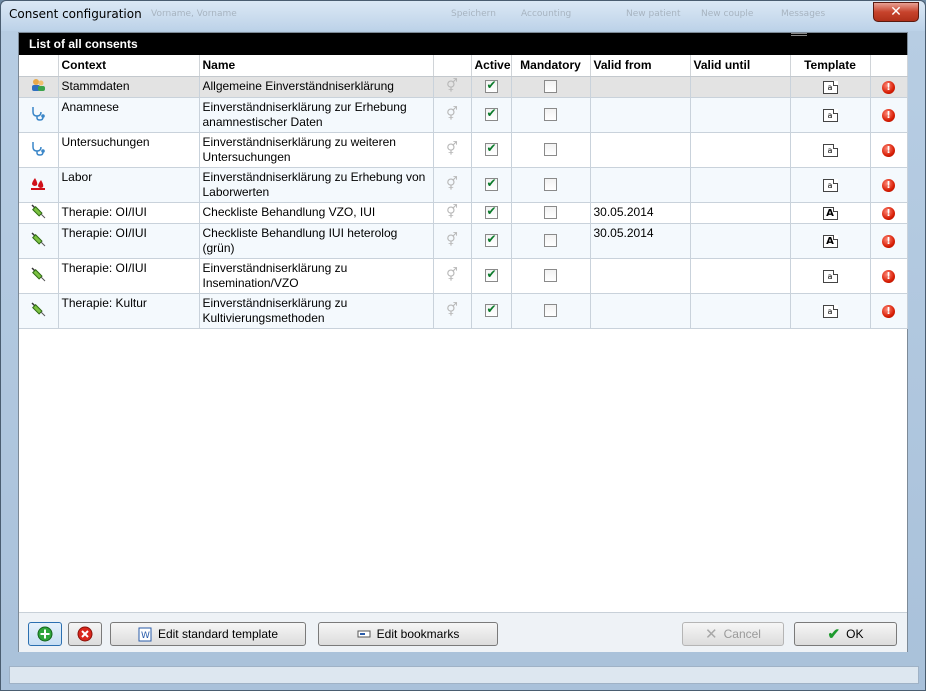 This screenshot has height=691, width=926. What do you see at coordinates (129, 311) in the screenshot?
I see `context-cell: Therapie: Kultur` at bounding box center [129, 311].